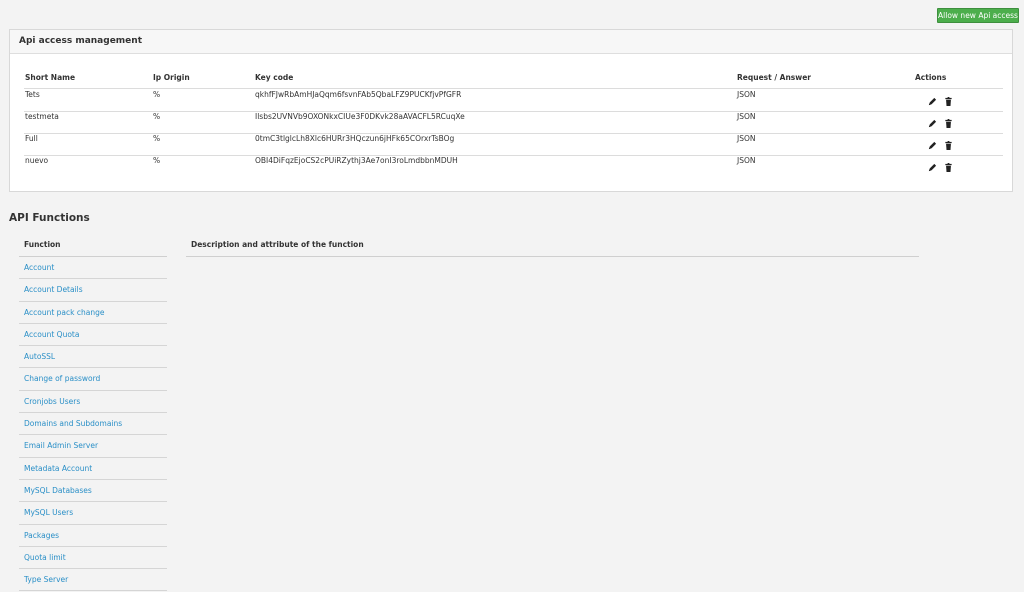  What do you see at coordinates (50, 77) in the screenshot?
I see `column-header-short-name: Short Name` at bounding box center [50, 77].